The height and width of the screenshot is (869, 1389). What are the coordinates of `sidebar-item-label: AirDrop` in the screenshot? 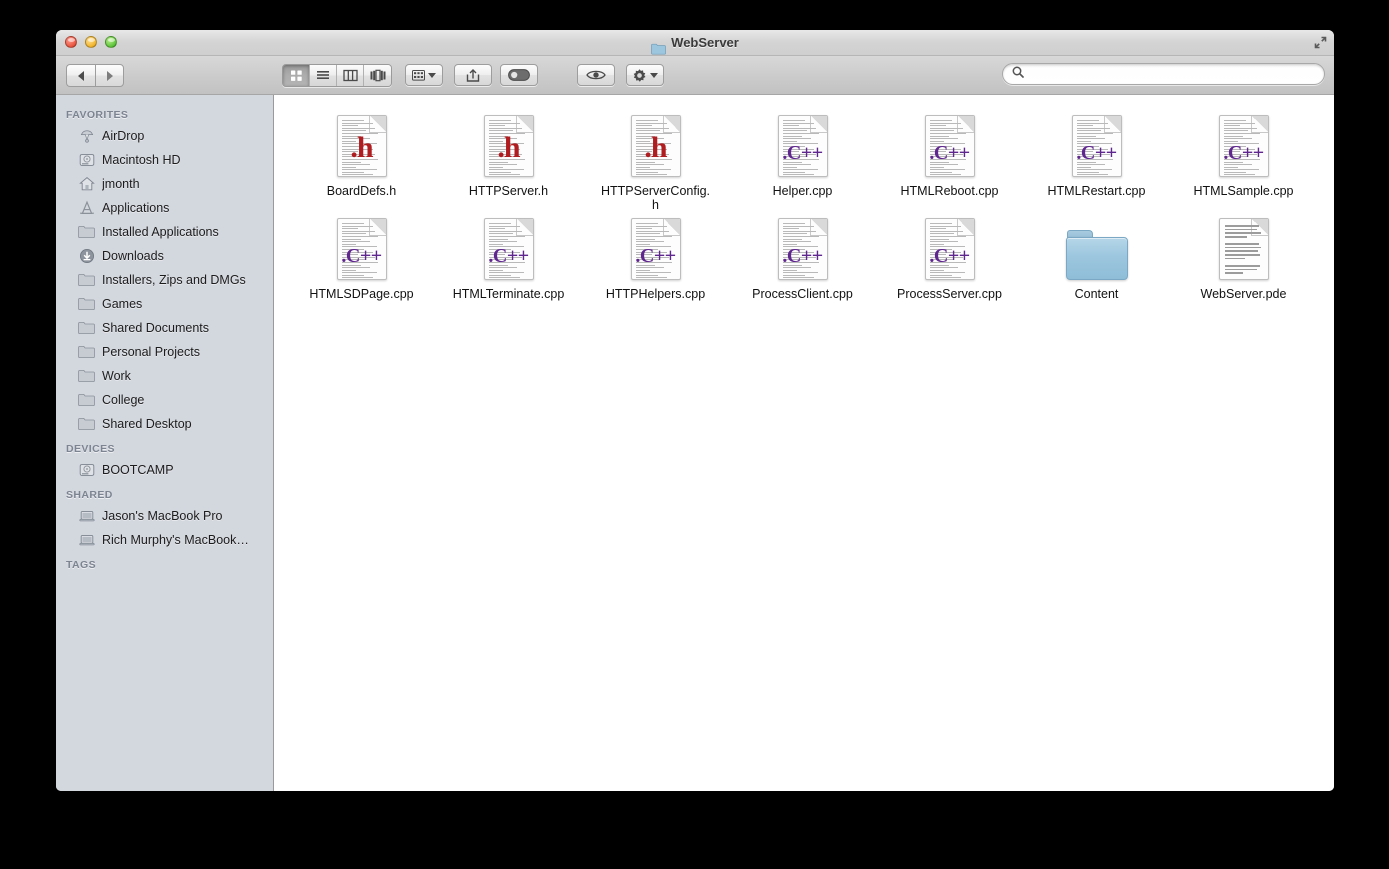 It's located at (123, 136).